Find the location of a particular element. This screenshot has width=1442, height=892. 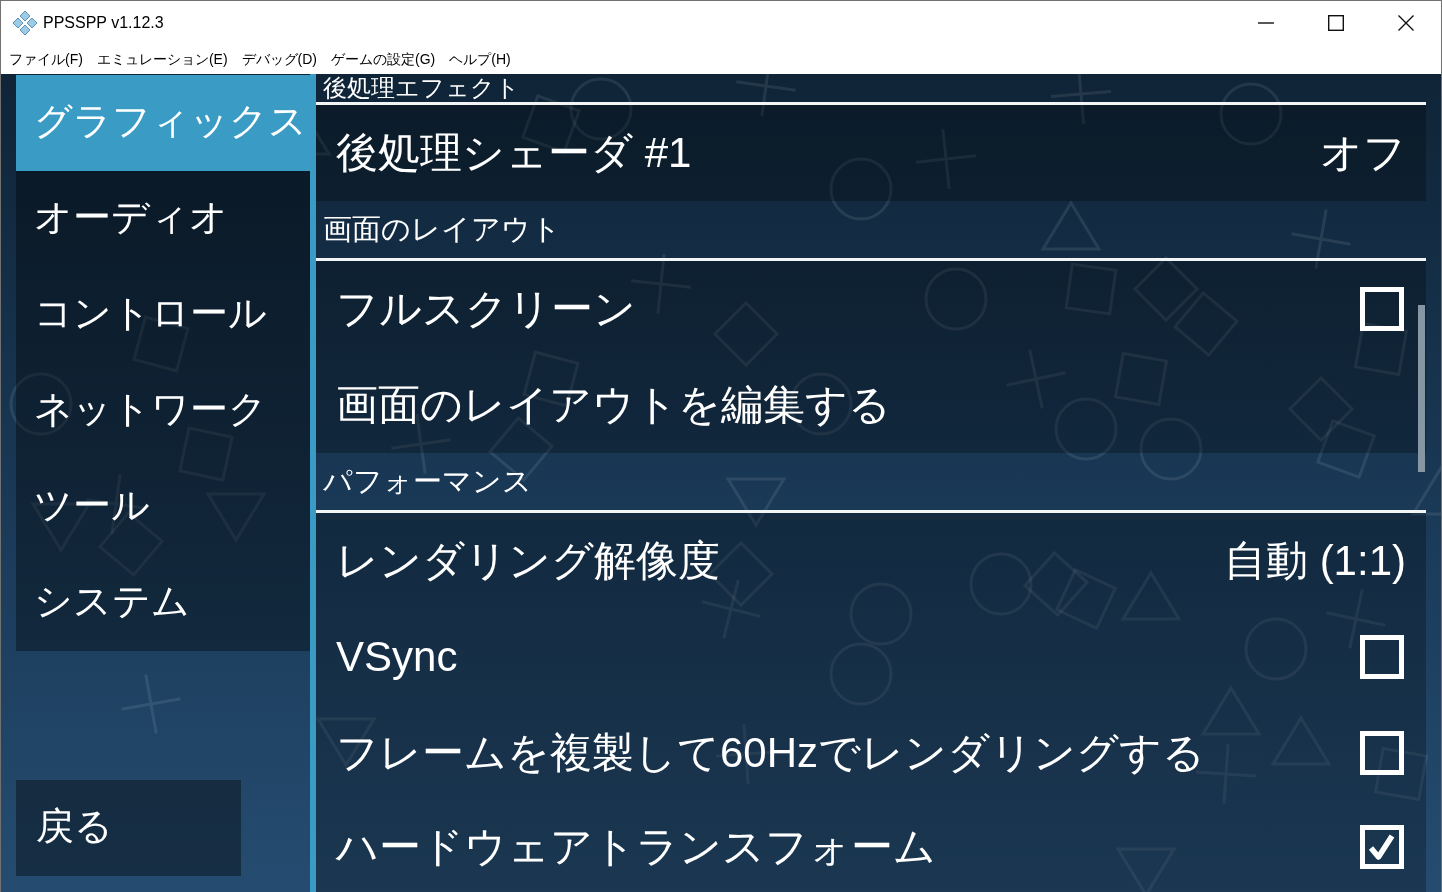

sidebar-tab: コントロール is located at coordinates (163, 315).